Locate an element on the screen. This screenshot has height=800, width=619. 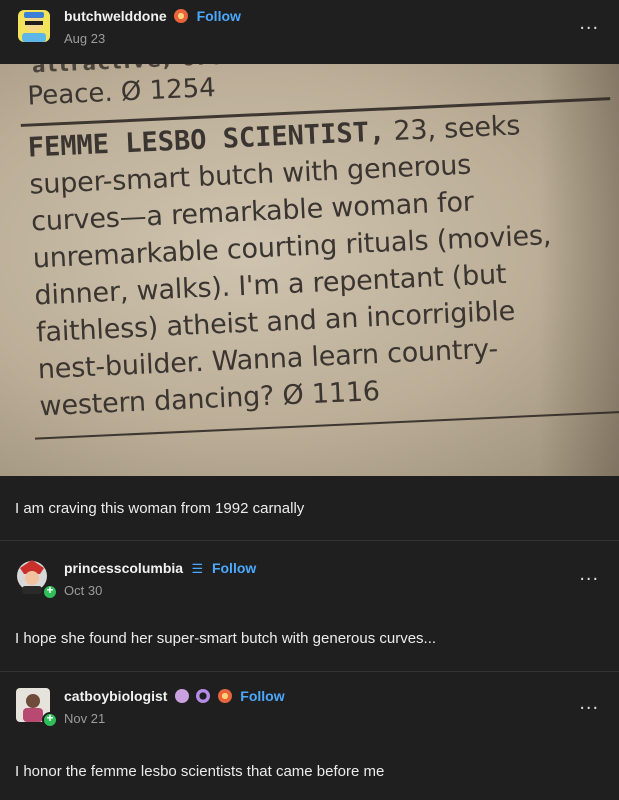
clipping-peace-line: Peace. Ø 1254 is located at coordinates (121, 92).